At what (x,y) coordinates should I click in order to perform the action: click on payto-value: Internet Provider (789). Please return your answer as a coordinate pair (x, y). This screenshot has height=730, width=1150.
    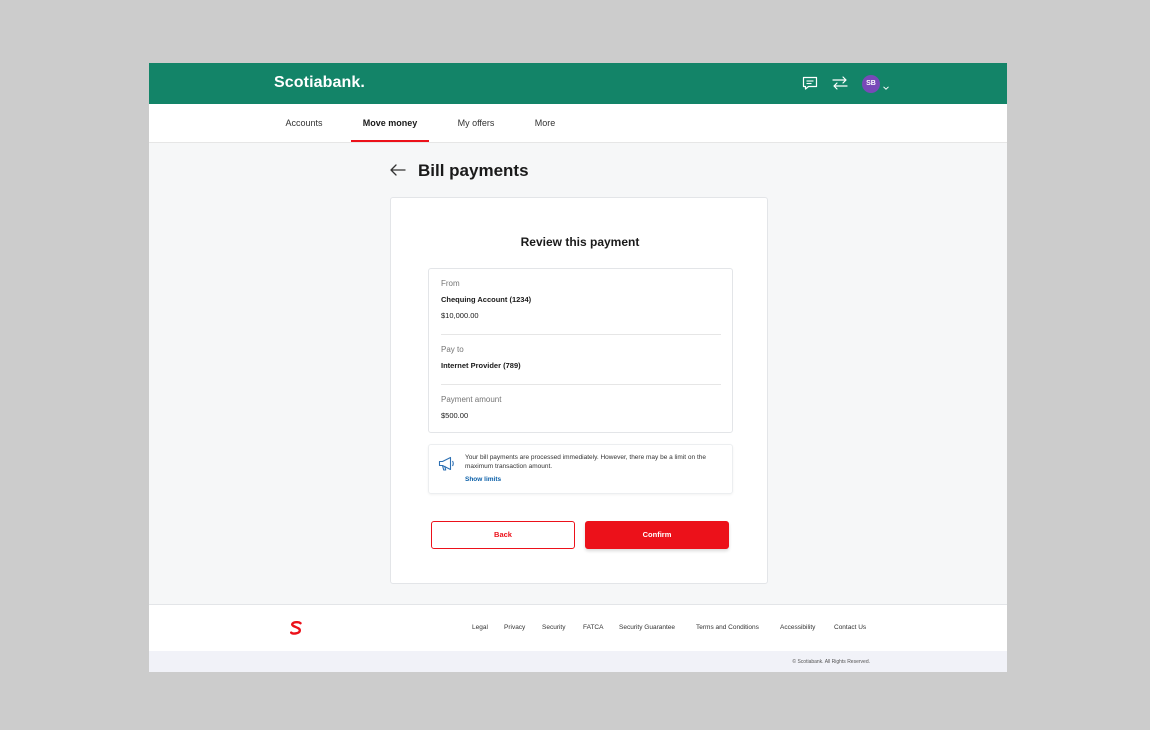
    Looking at the image, I should click on (481, 365).